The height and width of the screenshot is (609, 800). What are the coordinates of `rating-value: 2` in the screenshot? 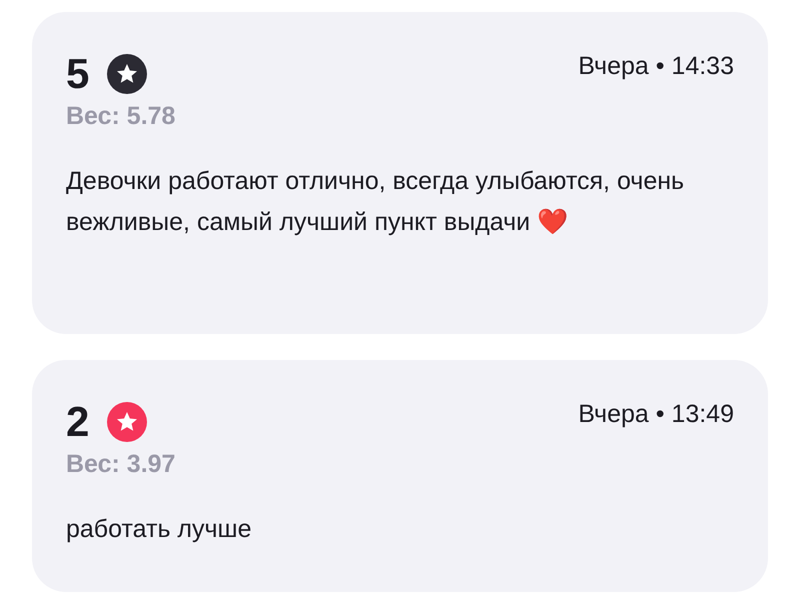 It's located at (78, 422).